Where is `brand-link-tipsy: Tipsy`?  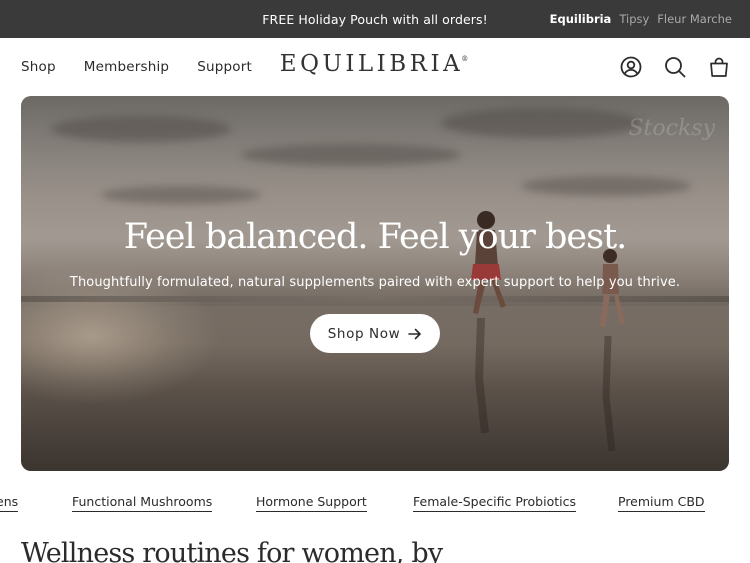
brand-link-tipsy: Tipsy is located at coordinates (634, 19).